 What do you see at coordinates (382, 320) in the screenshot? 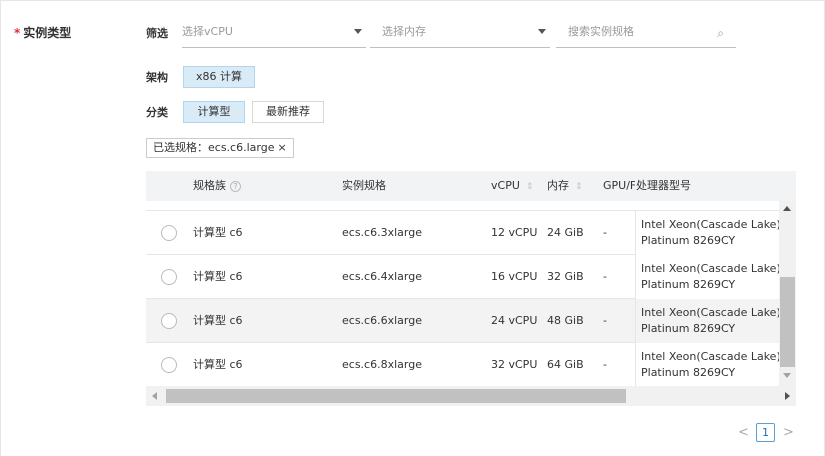
I see `cell-spec: ecs.c6.6xlarge` at bounding box center [382, 320].